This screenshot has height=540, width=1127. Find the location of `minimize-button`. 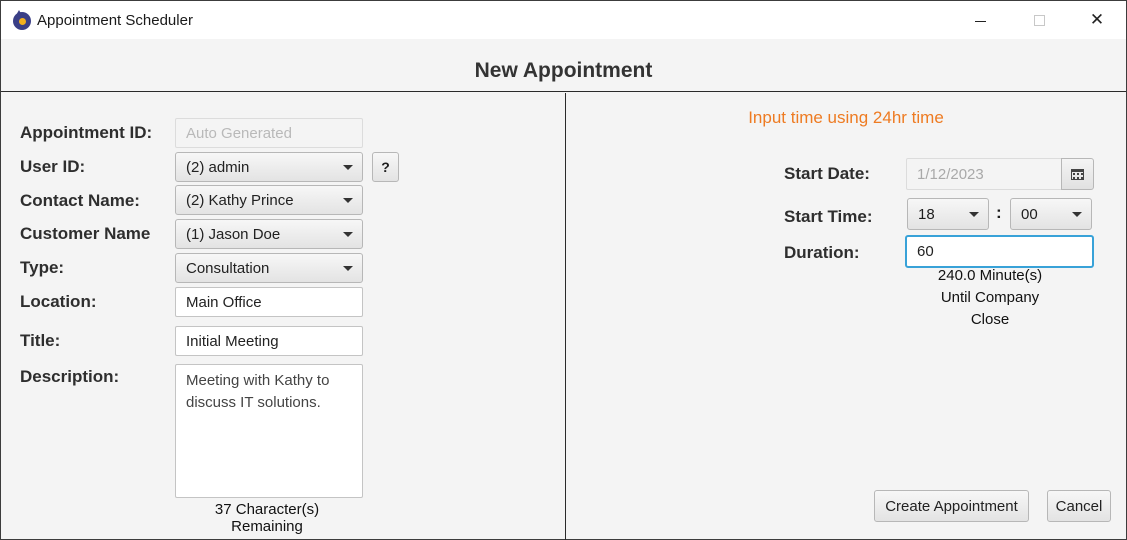

minimize-button is located at coordinates (980, 20).